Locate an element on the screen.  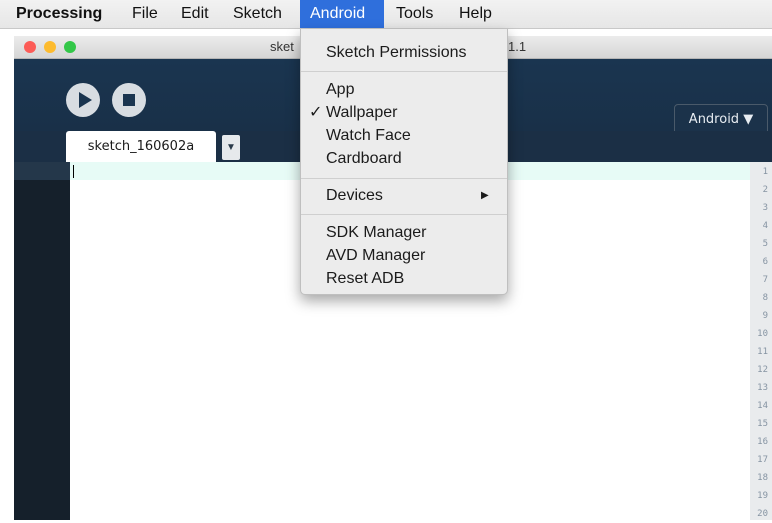
line-number: 9 is located at coordinates (765, 316).